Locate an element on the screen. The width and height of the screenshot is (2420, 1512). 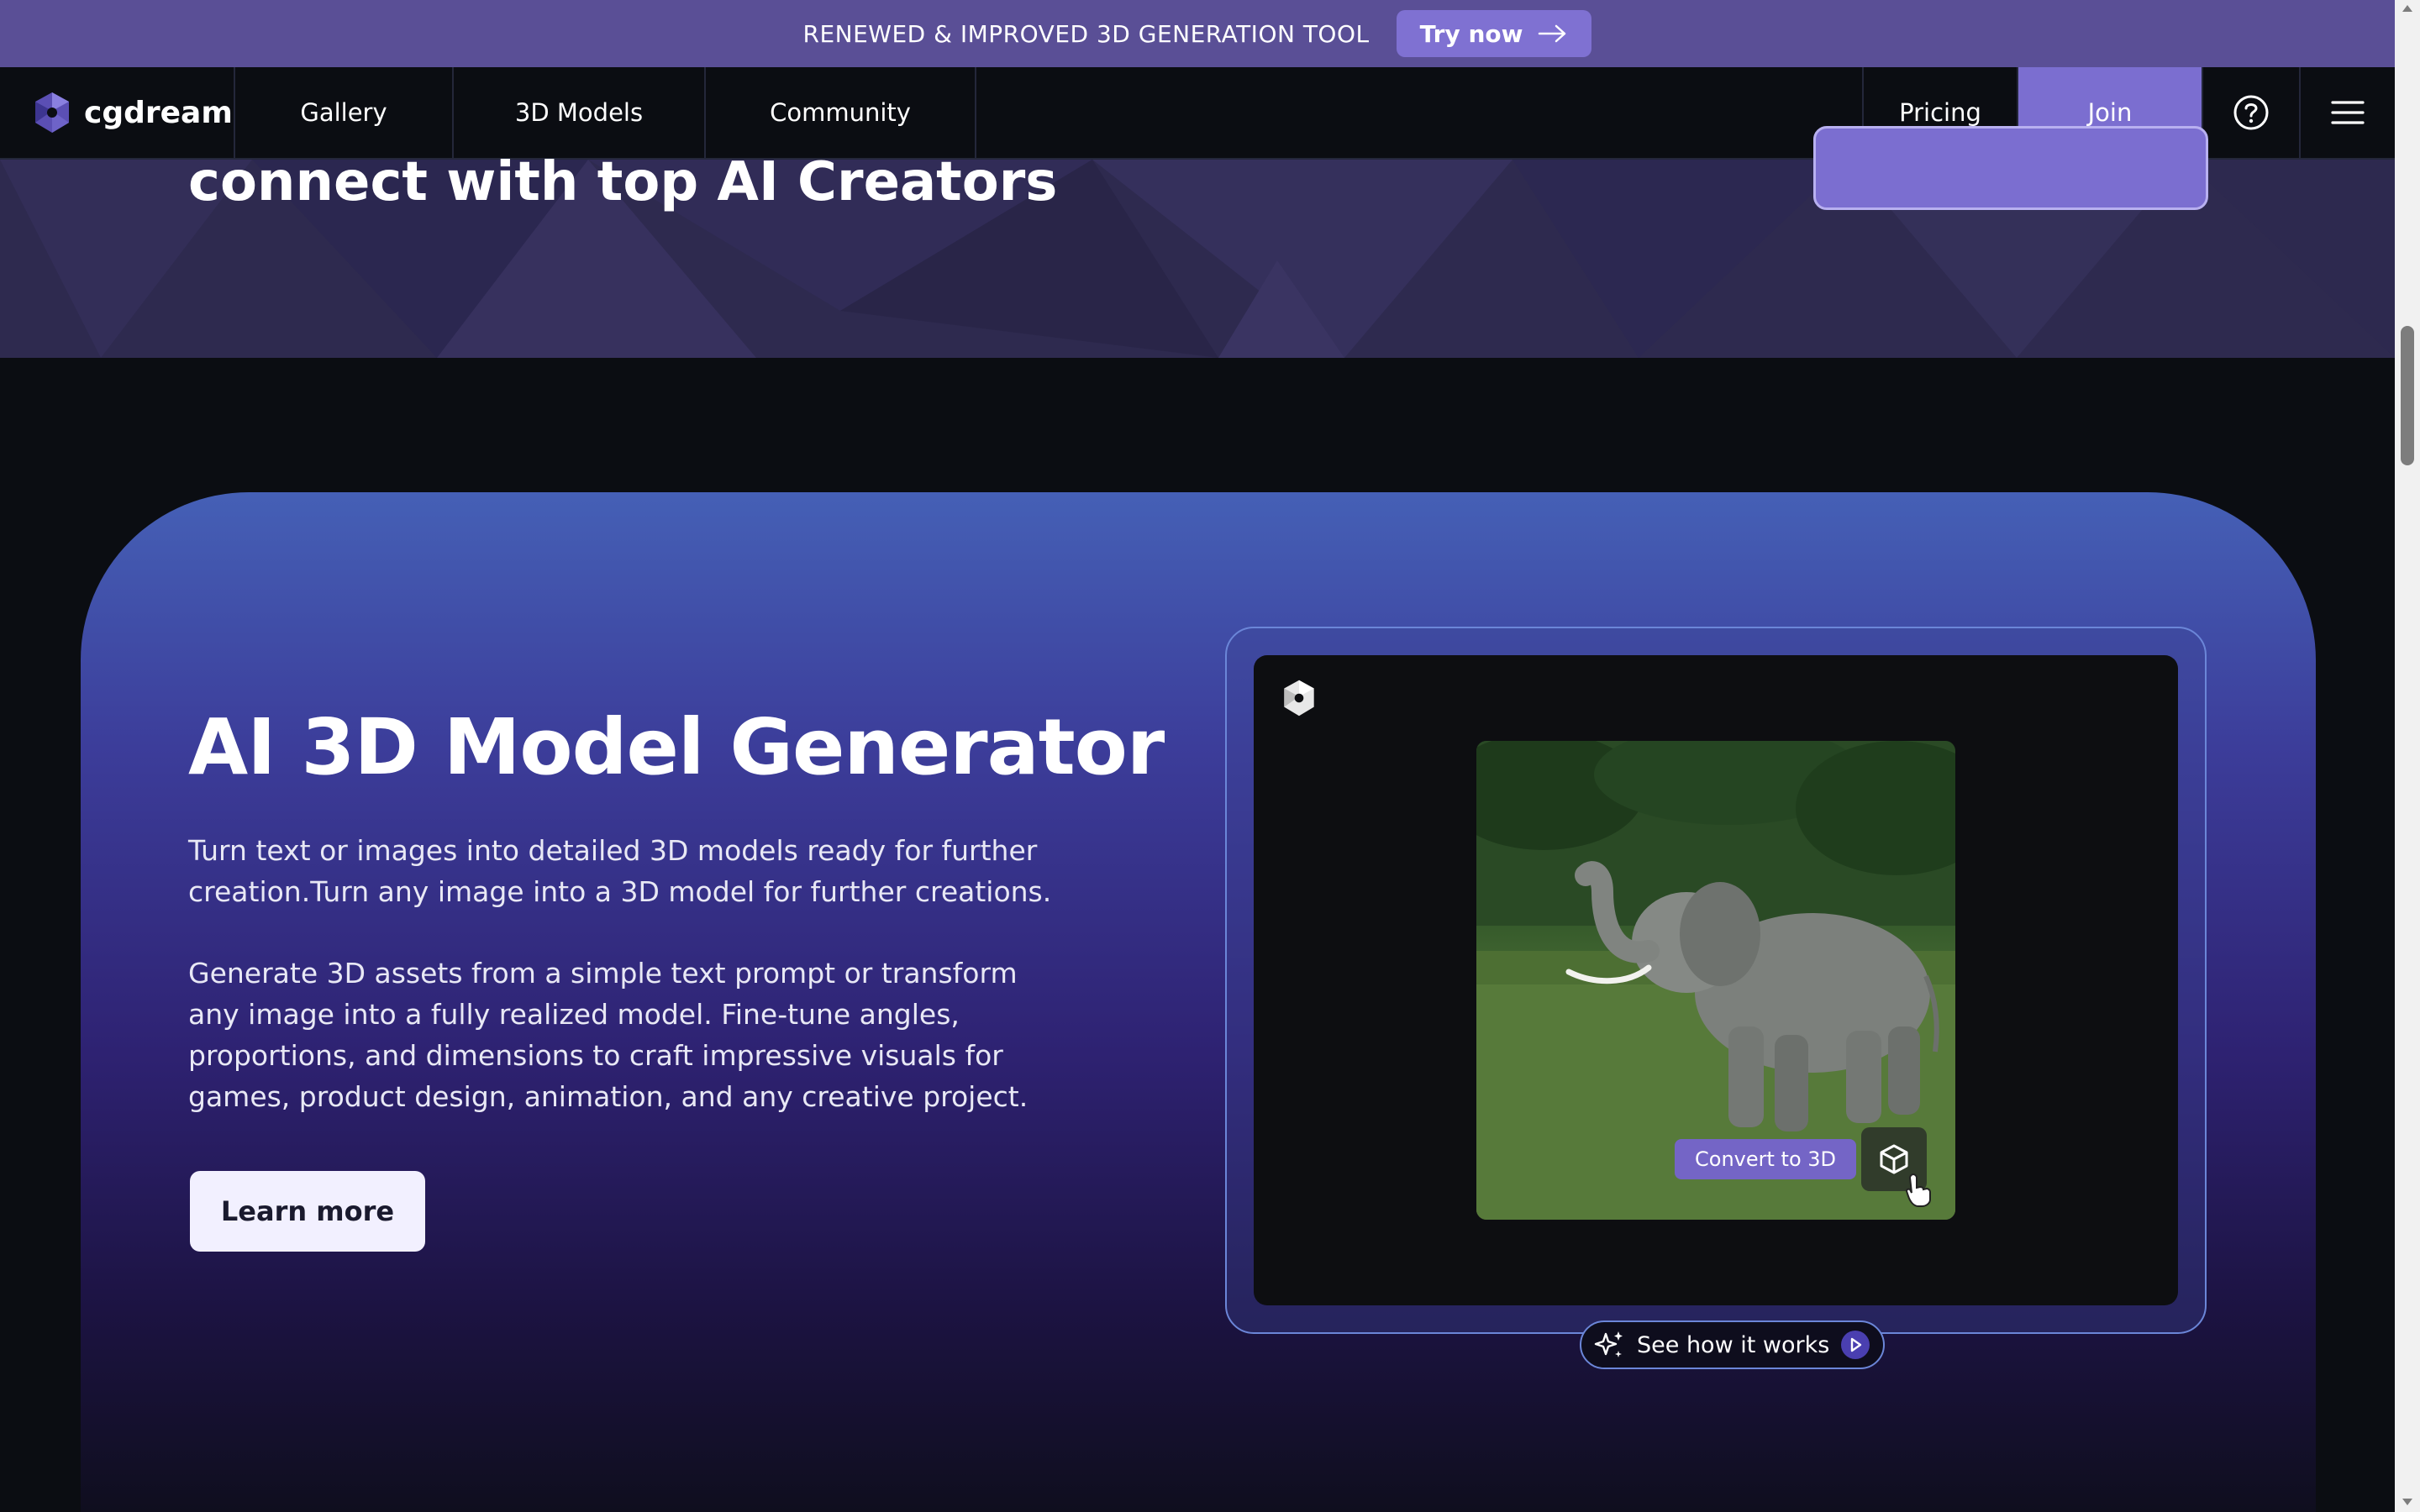
nav-item-label: Community is located at coordinates (840, 112).